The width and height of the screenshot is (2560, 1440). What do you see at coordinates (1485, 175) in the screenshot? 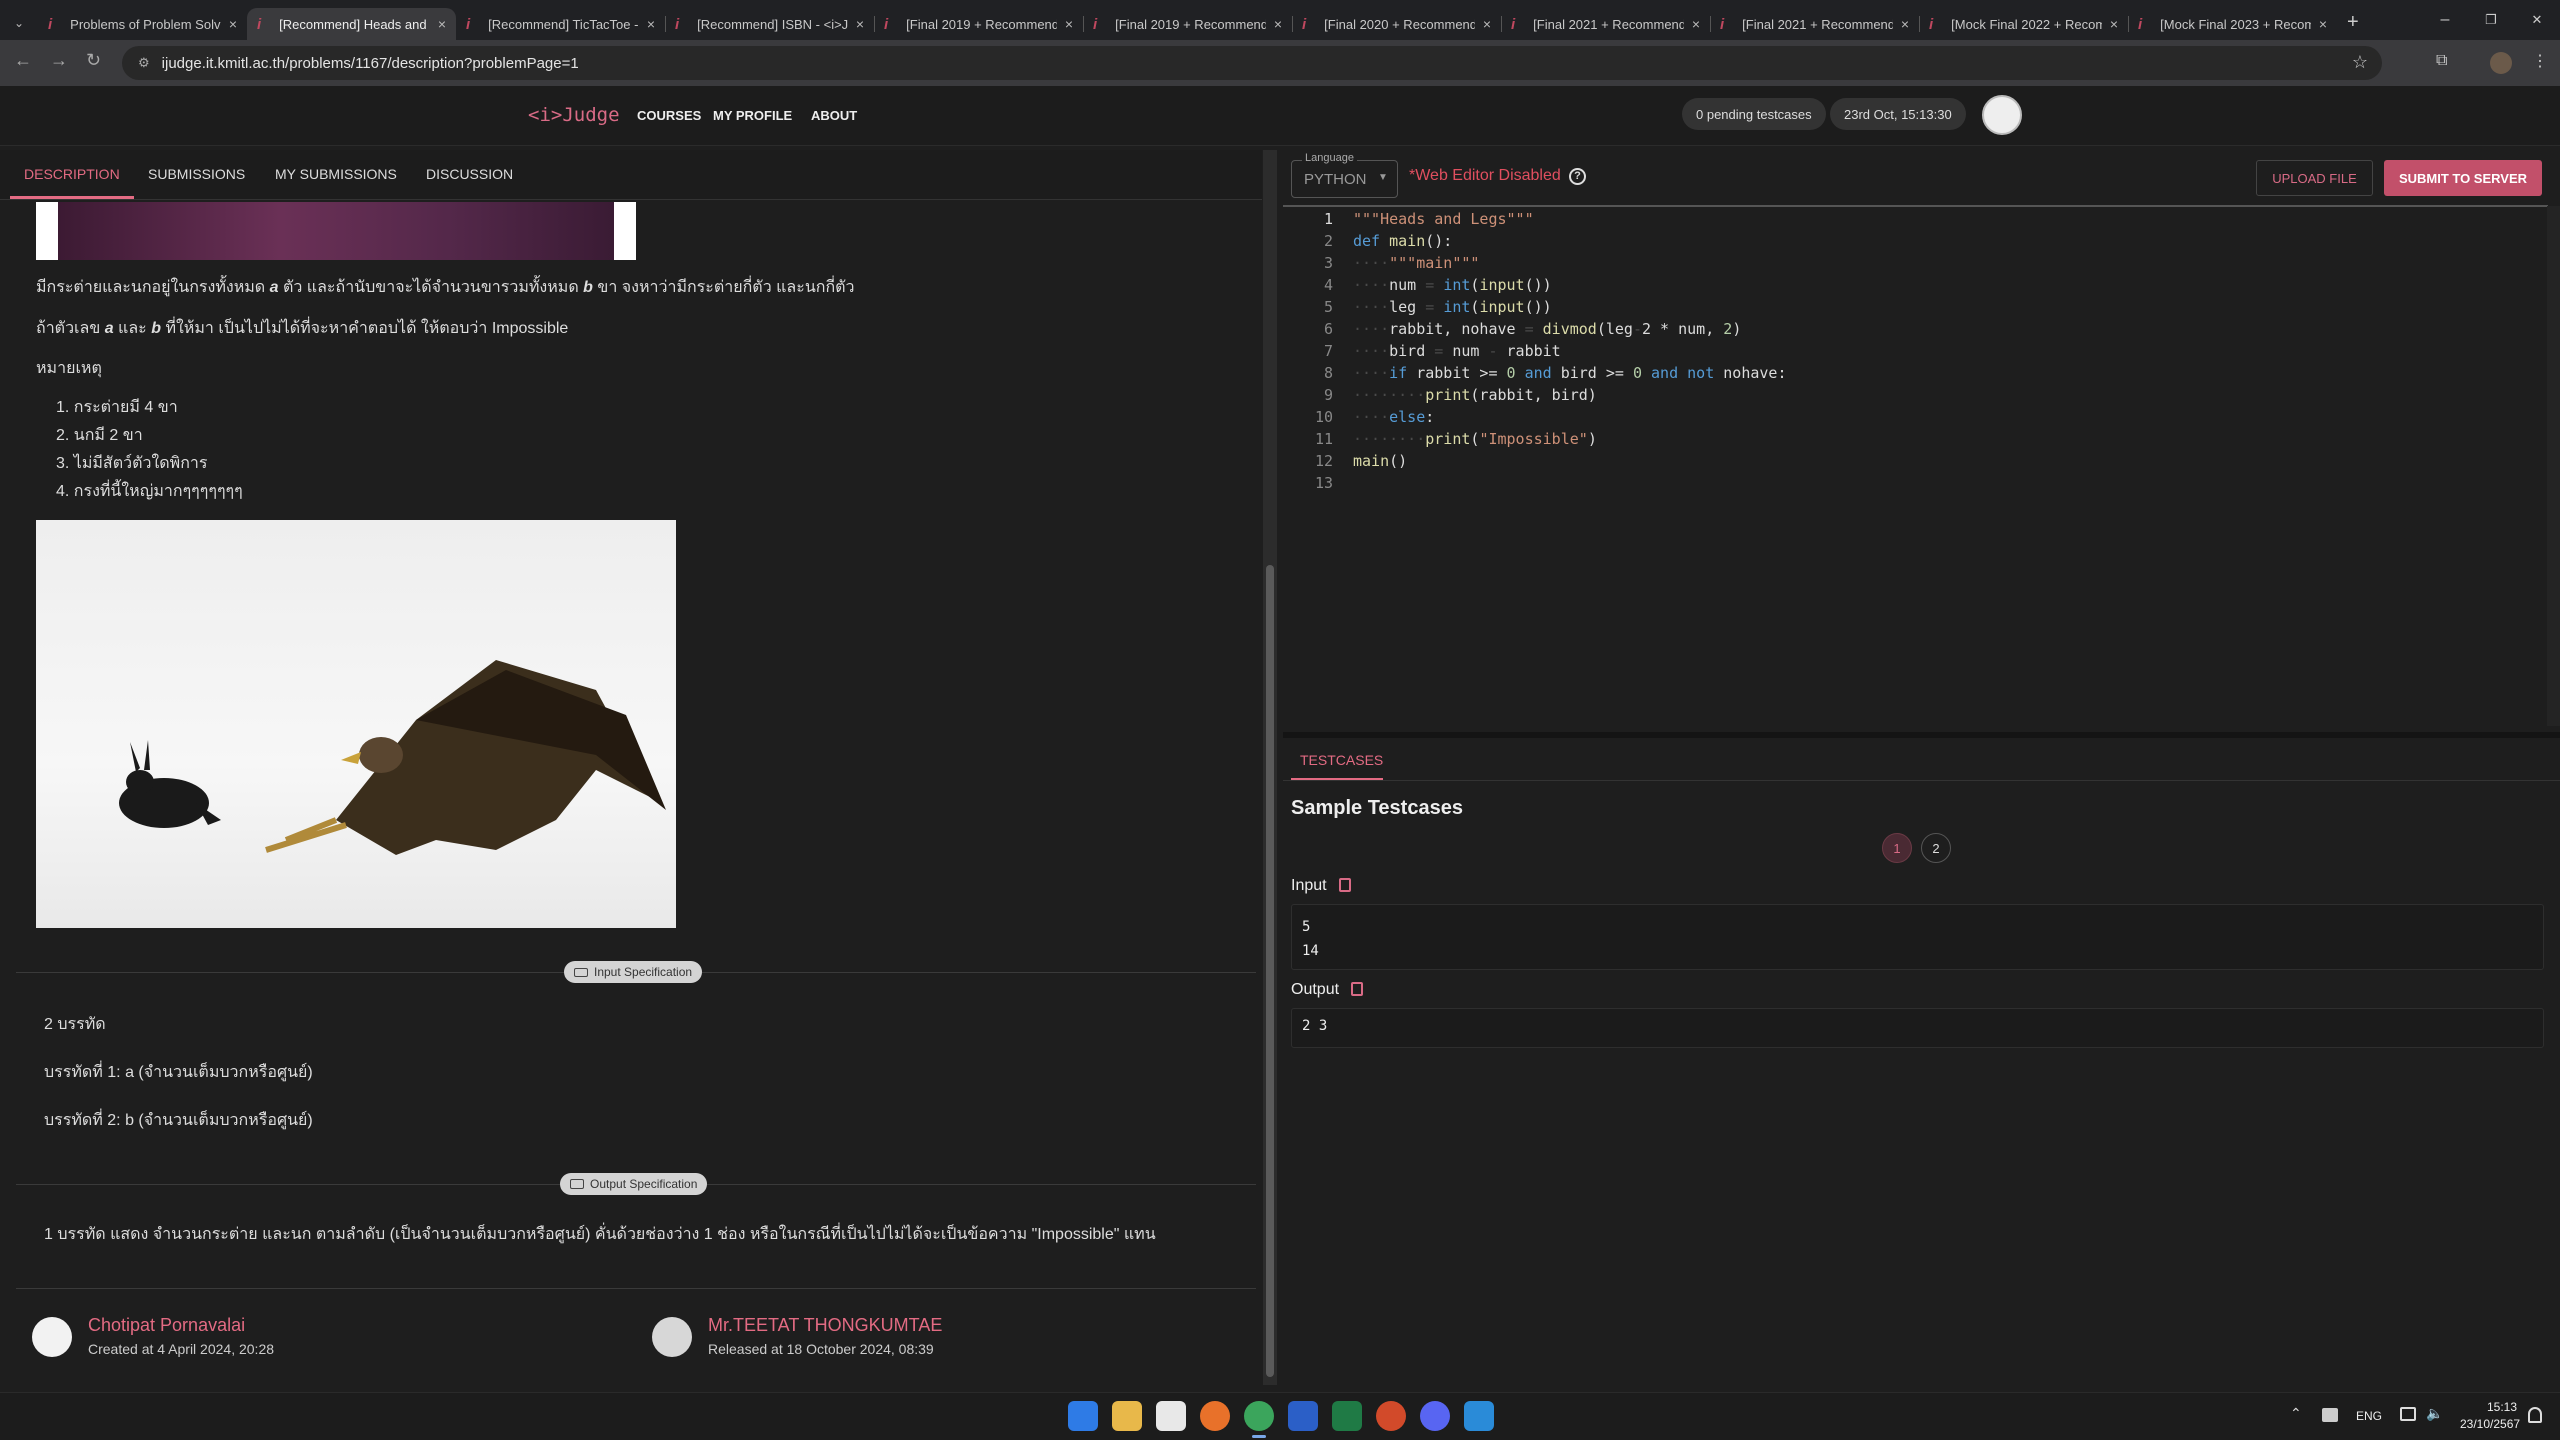
I see `web-editor-disabled: *Web Editor Disabled` at bounding box center [1485, 175].